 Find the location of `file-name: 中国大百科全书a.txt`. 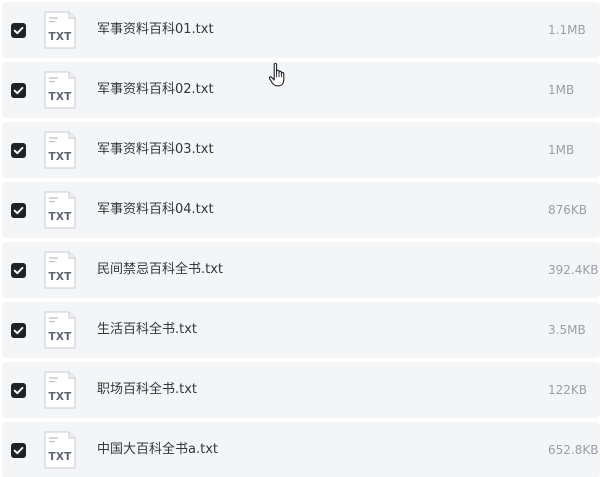

file-name: 中国大百科全书a.txt is located at coordinates (157, 450).